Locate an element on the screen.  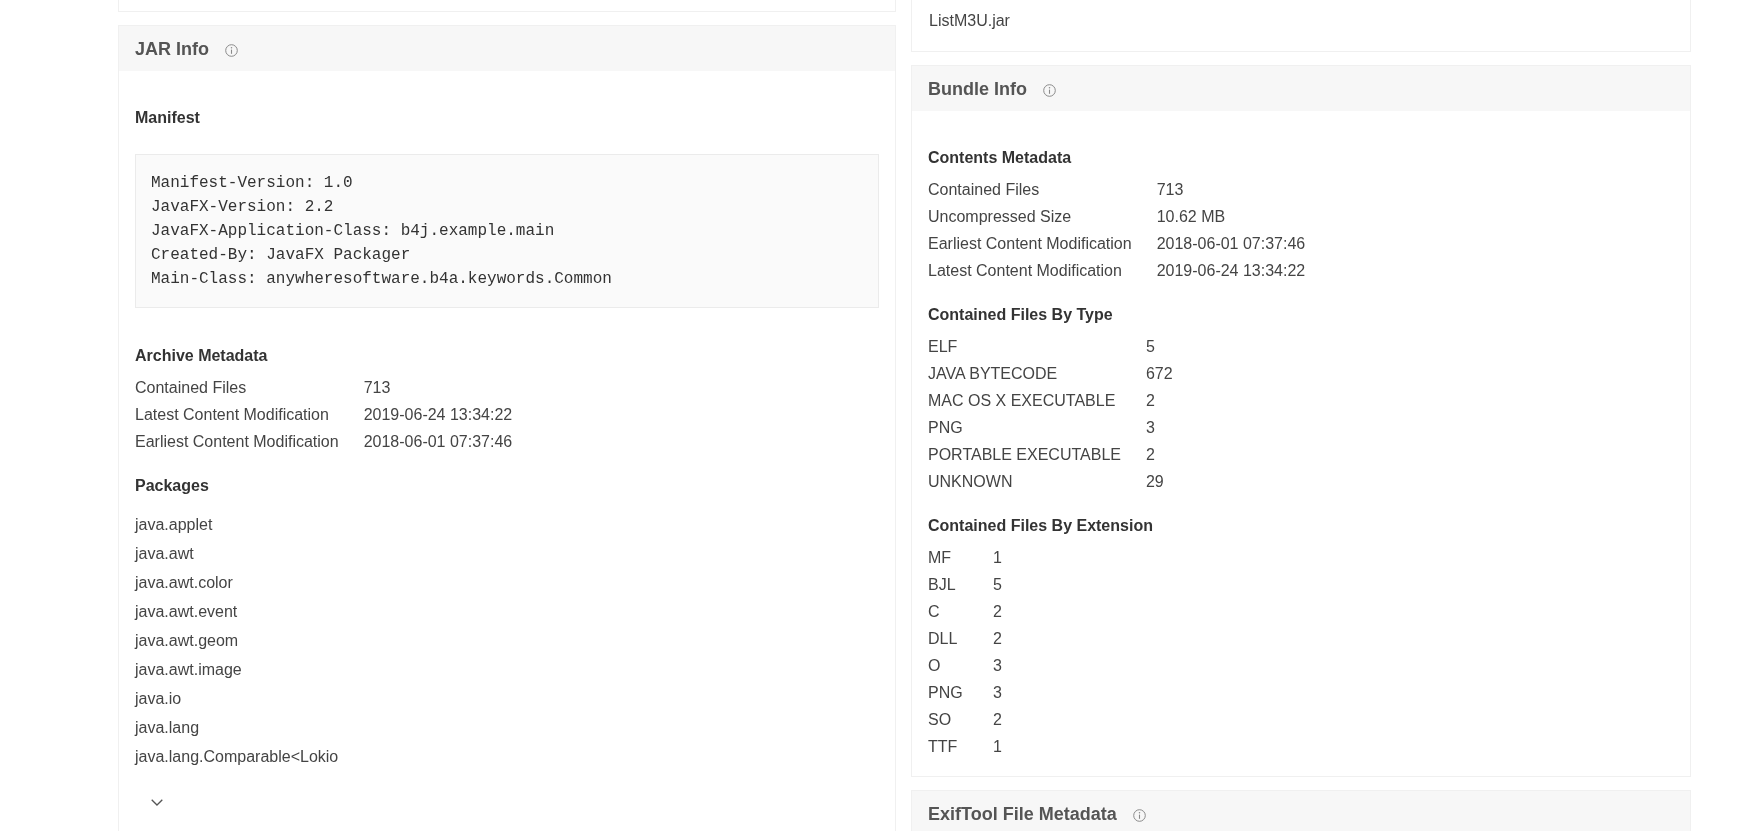
code-line: JavaFX-Application-Class: b4j.example.main is located at coordinates (353, 231).